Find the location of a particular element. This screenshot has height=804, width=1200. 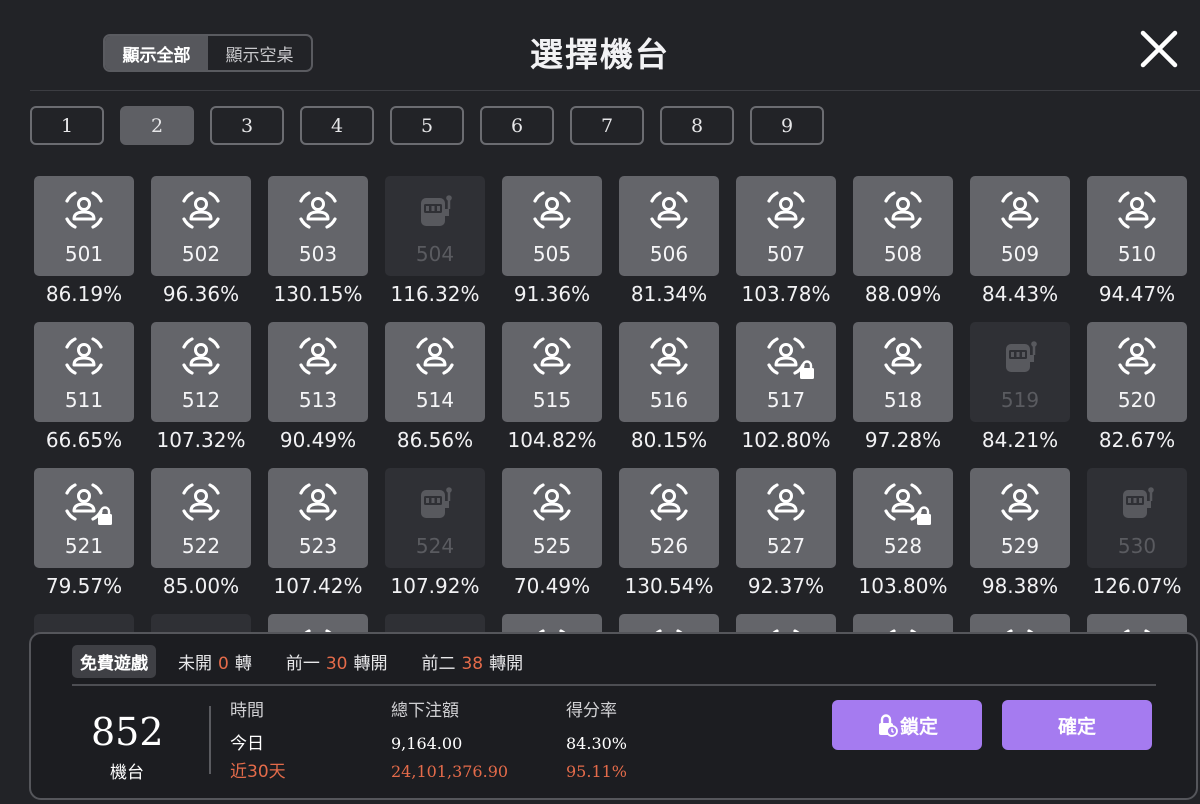

machine-tile: 502 is located at coordinates (201, 226).